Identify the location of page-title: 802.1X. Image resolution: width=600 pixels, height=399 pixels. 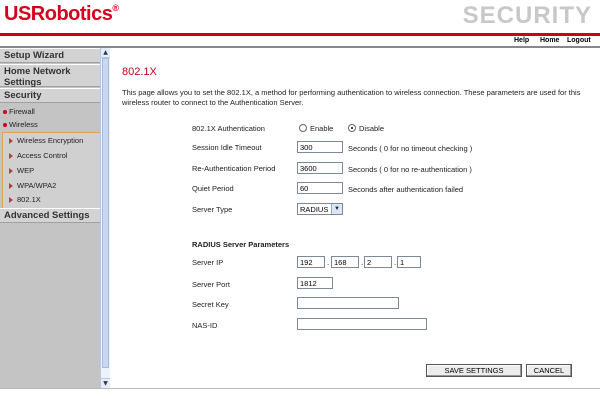
(139, 72).